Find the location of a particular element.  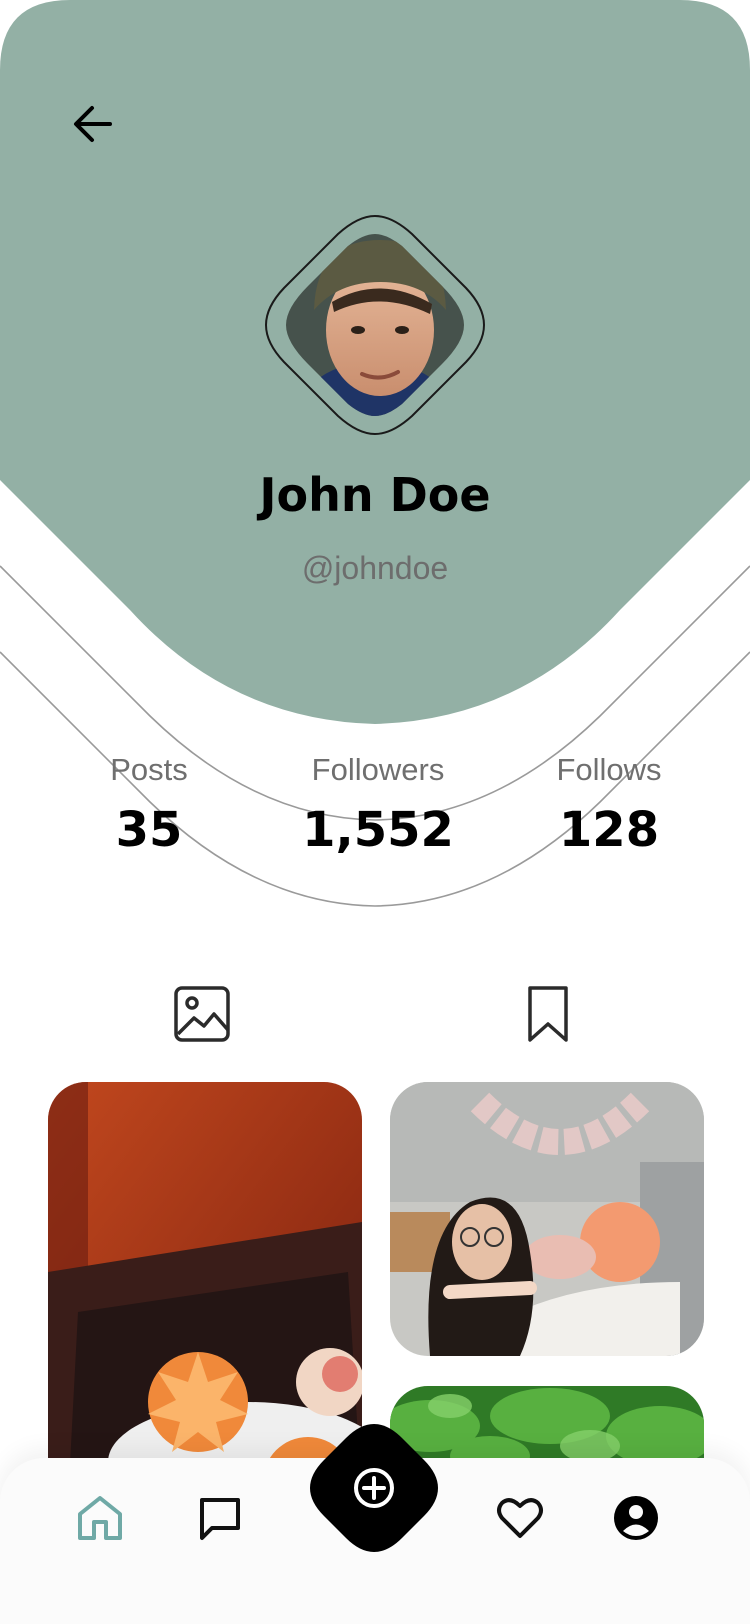

heart-icon is located at coordinates (520, 1518).